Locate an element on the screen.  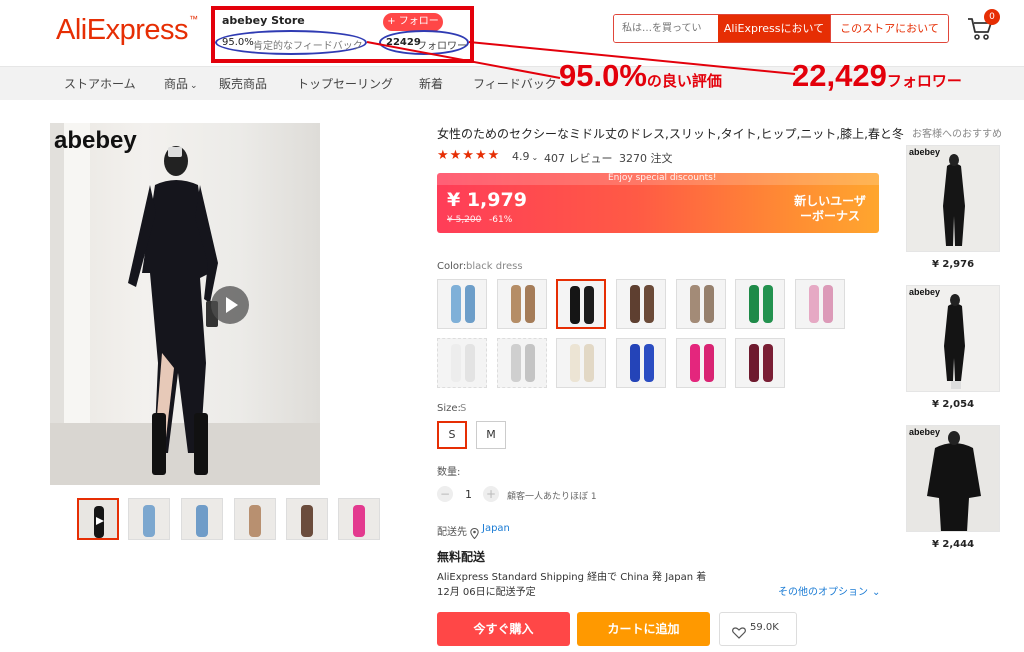
delivery-date: 12月 06日に配送予定 is located at coordinates (486, 592).